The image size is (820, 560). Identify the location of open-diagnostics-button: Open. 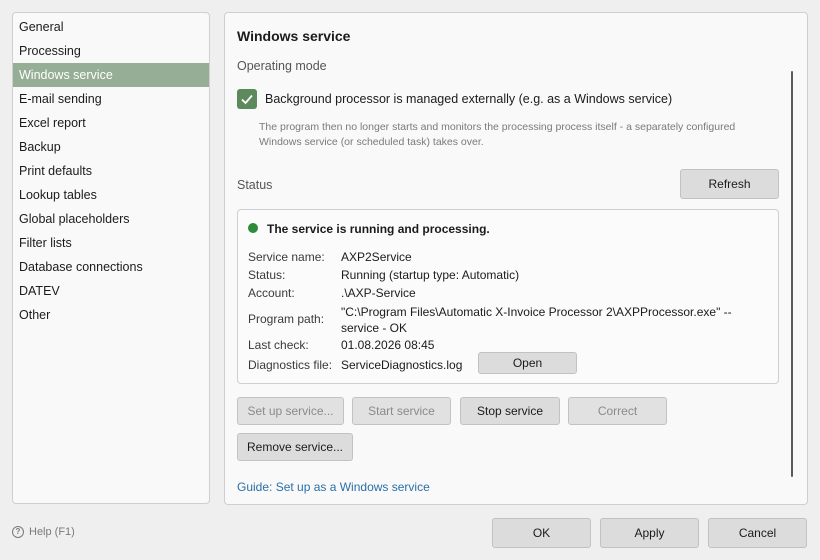
(527, 363).